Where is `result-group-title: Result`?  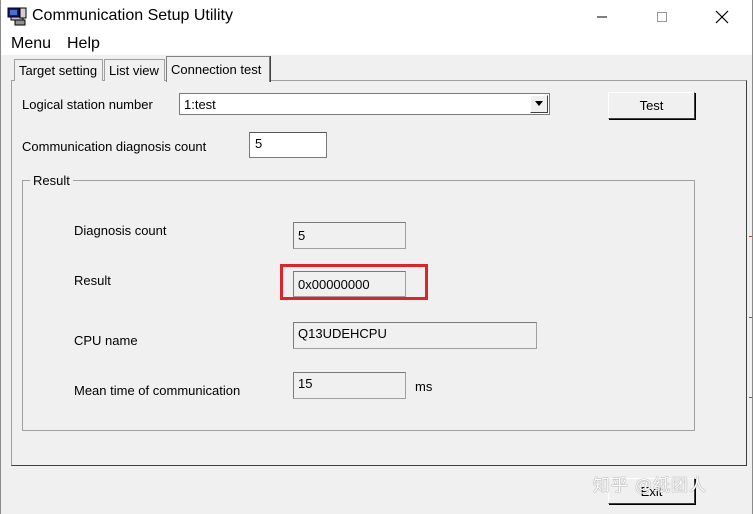 result-group-title: Result is located at coordinates (51, 180).